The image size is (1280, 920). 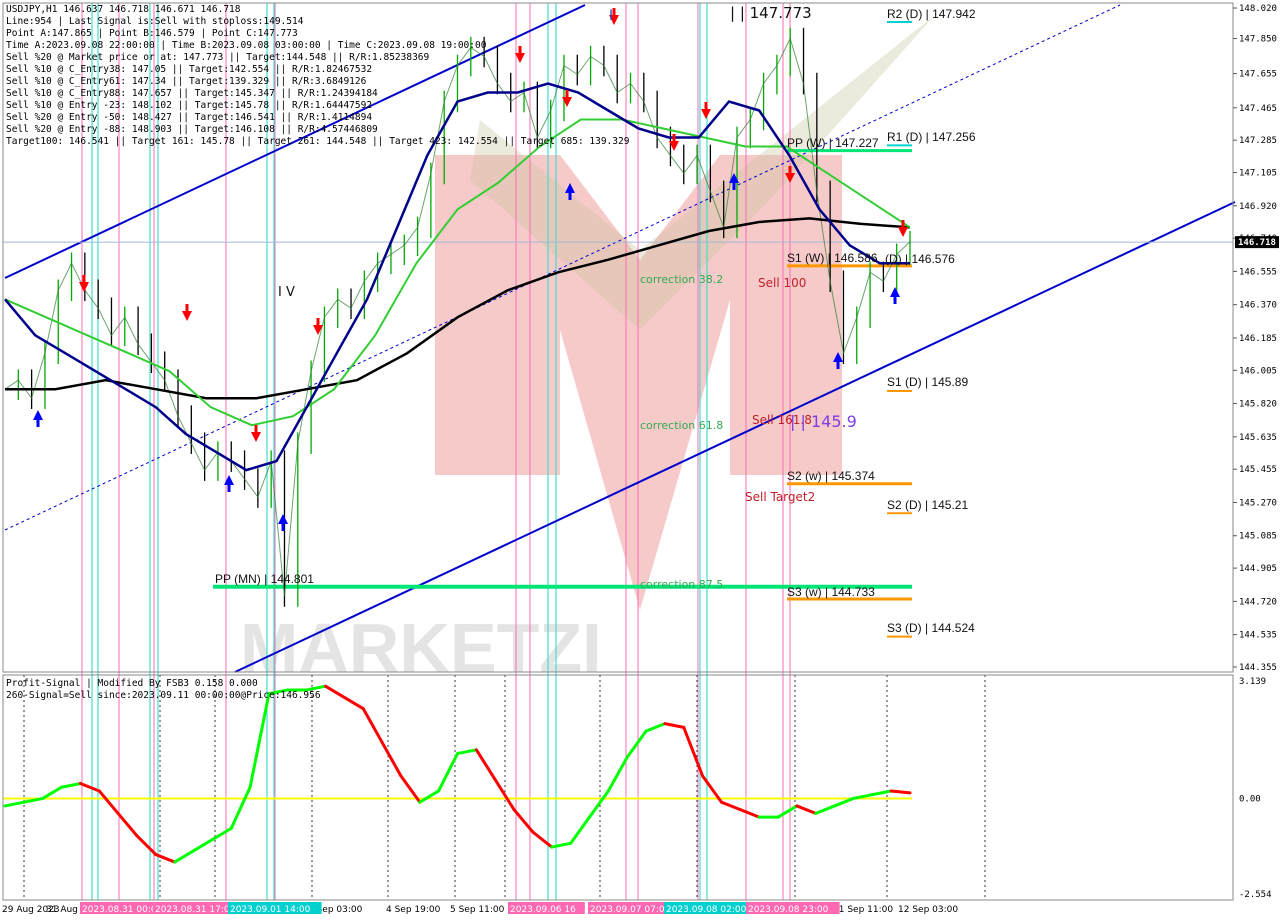 I want to click on price-tick-label: 145.635, so click(x=1258, y=438).